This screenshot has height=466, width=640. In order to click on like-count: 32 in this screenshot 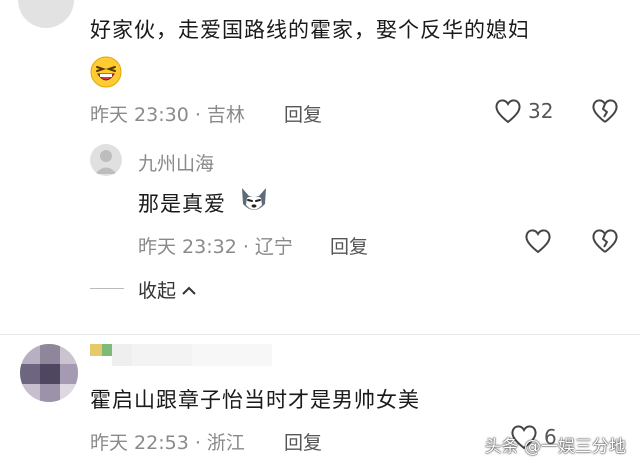, I will do `click(541, 111)`.